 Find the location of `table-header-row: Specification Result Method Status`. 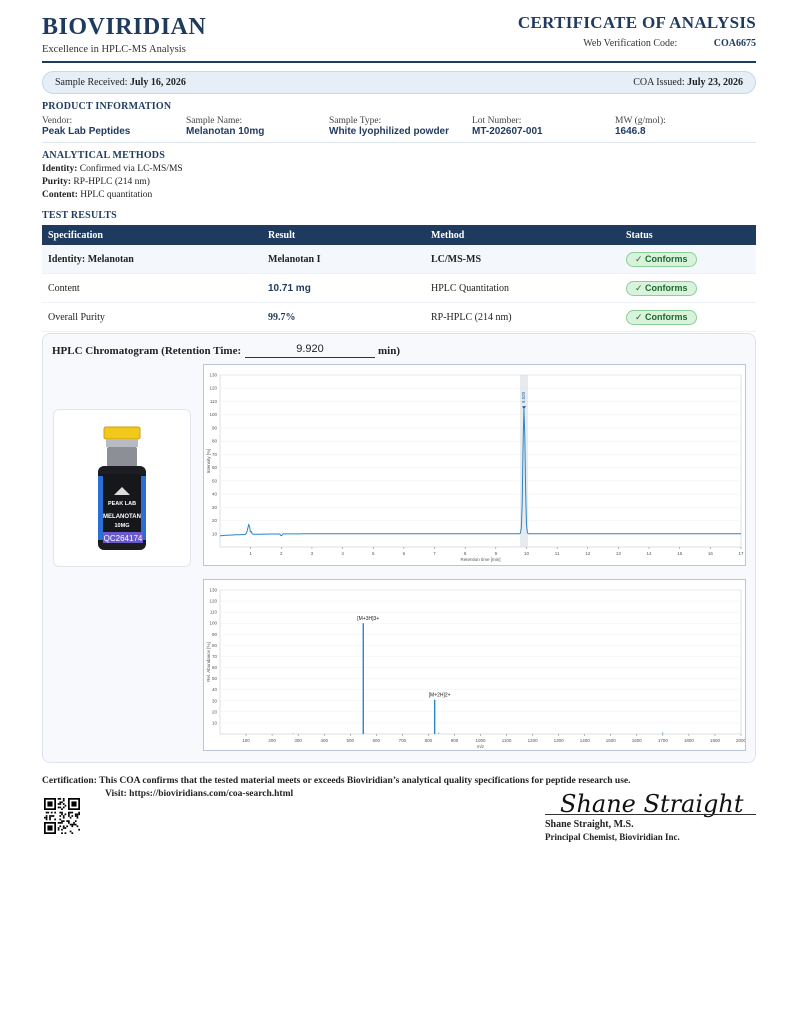

table-header-row: Specification Result Method Status is located at coordinates (399, 235).